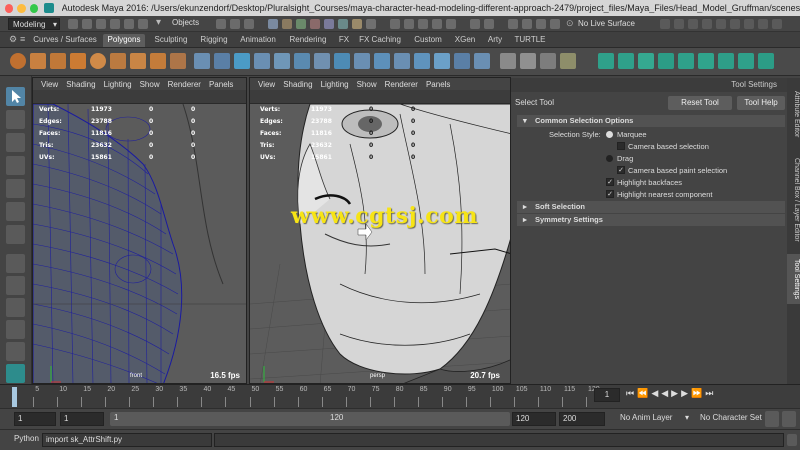 This screenshot has height=450, width=800. What do you see at coordinates (65, 40) in the screenshot?
I see `shelf-tab-curves-surfaces: Curves / Surfaces` at bounding box center [65, 40].